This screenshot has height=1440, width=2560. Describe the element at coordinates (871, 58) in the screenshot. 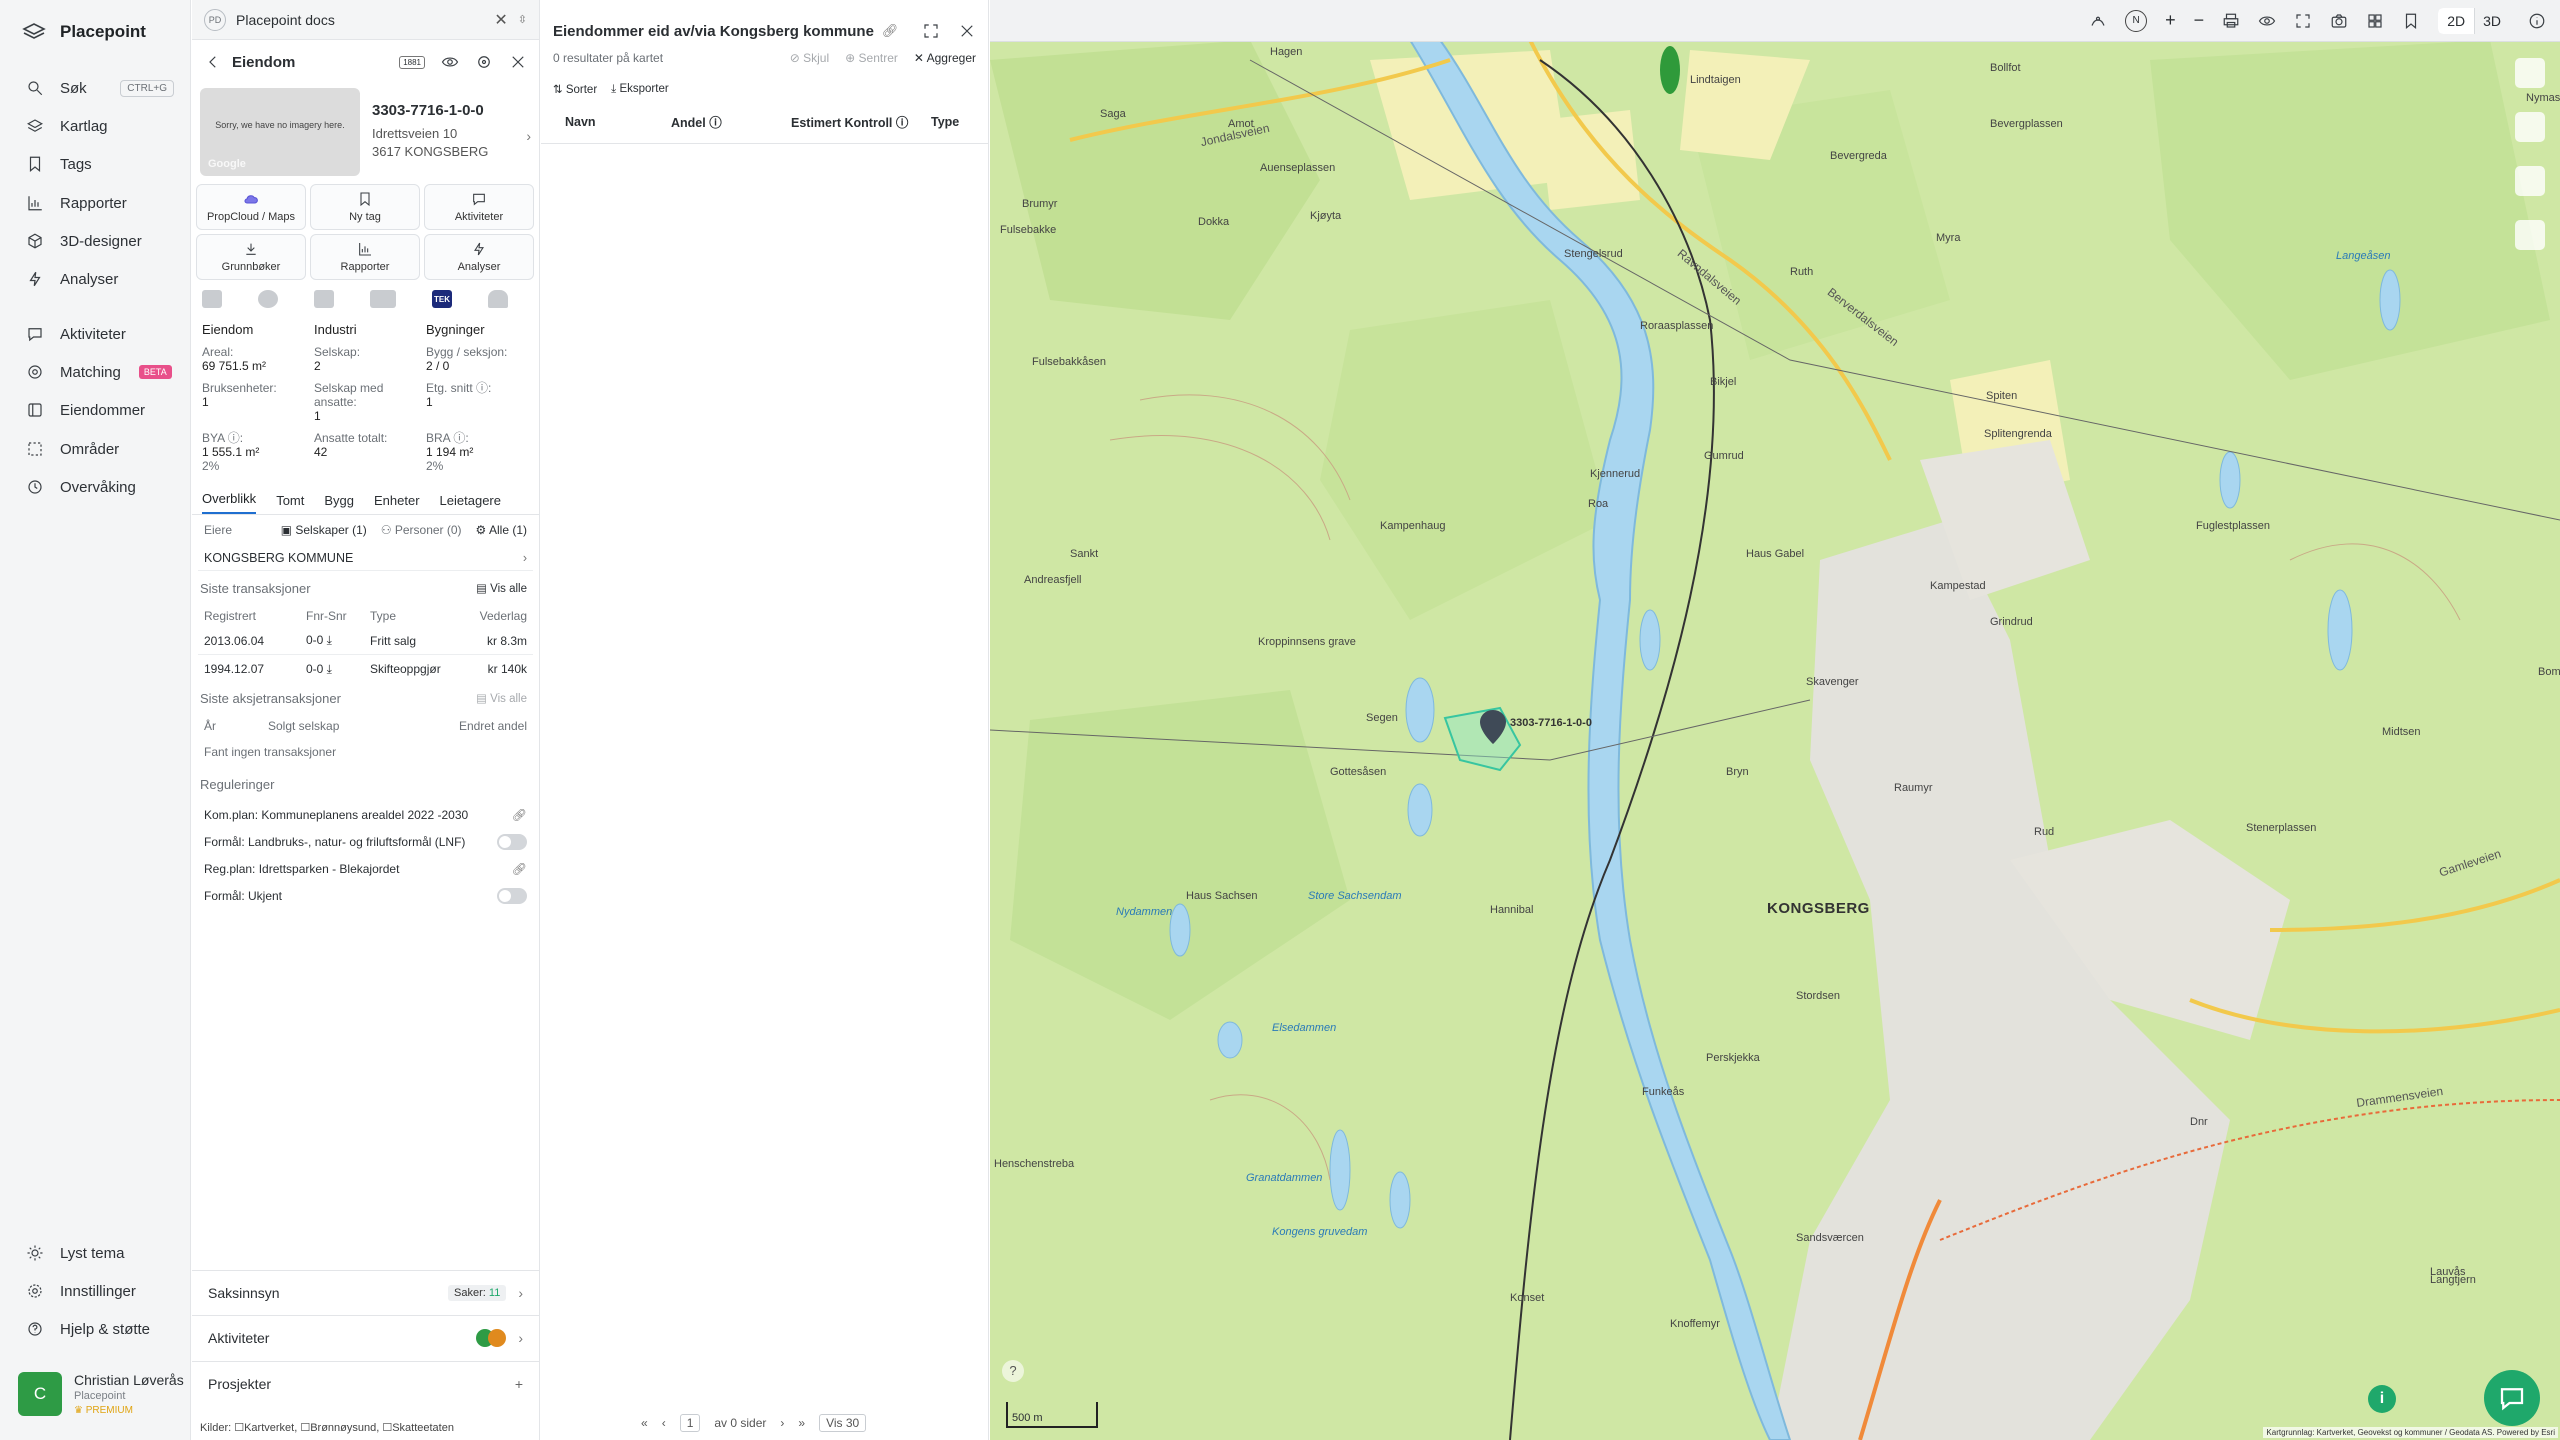

I see `center-button: ⊕ Sentrer` at that location.